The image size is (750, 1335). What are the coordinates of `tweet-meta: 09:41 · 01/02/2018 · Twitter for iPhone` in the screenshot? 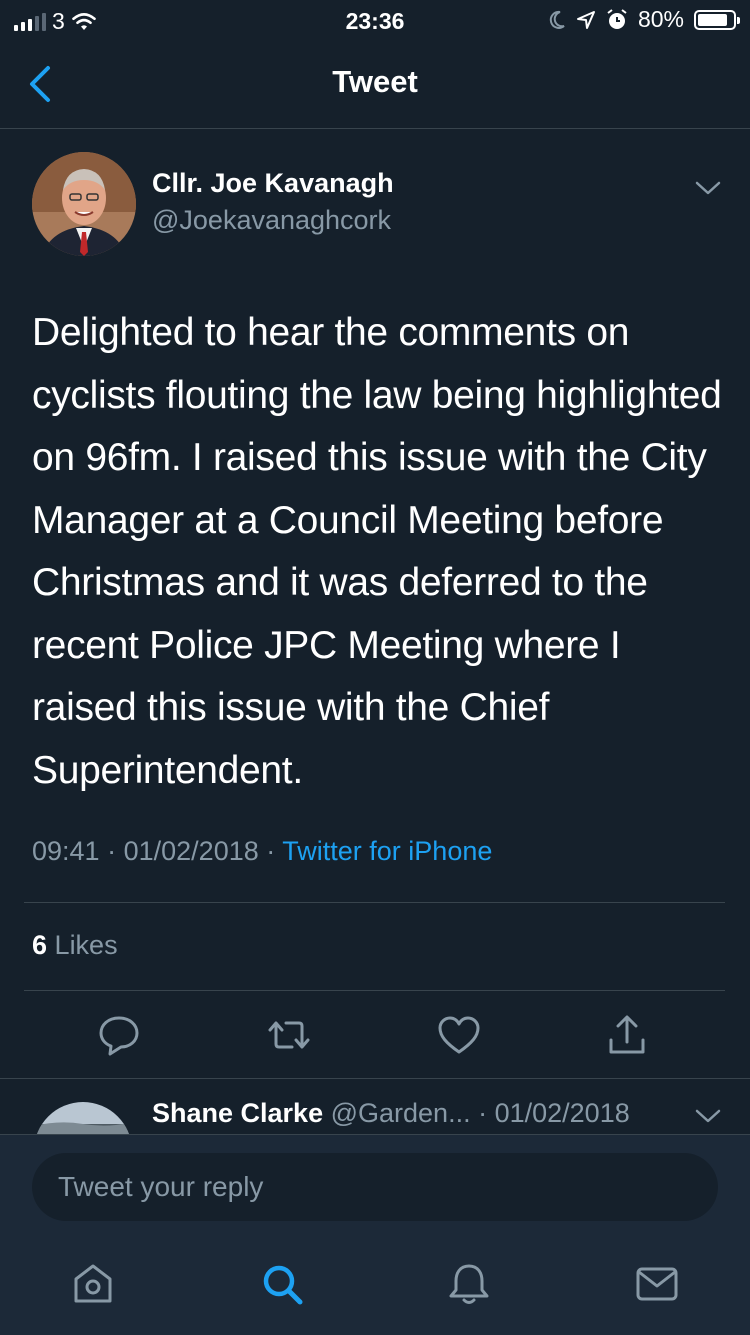 It's located at (262, 851).